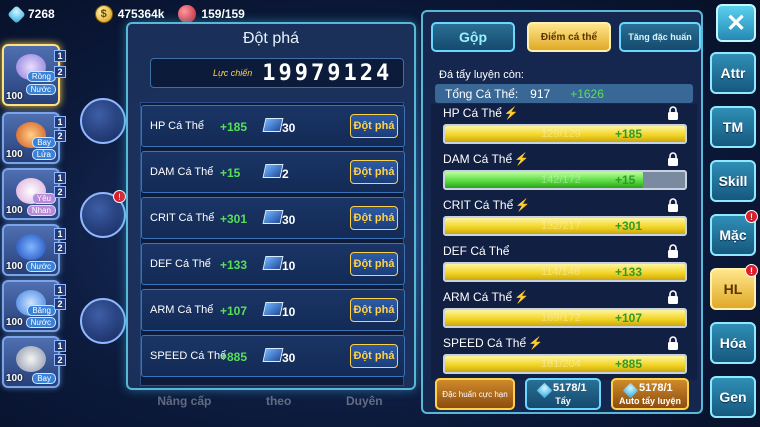 The width and height of the screenshot is (760, 427). Describe the element at coordinates (560, 272) in the screenshot. I see `stat-value: 114/146` at that location.